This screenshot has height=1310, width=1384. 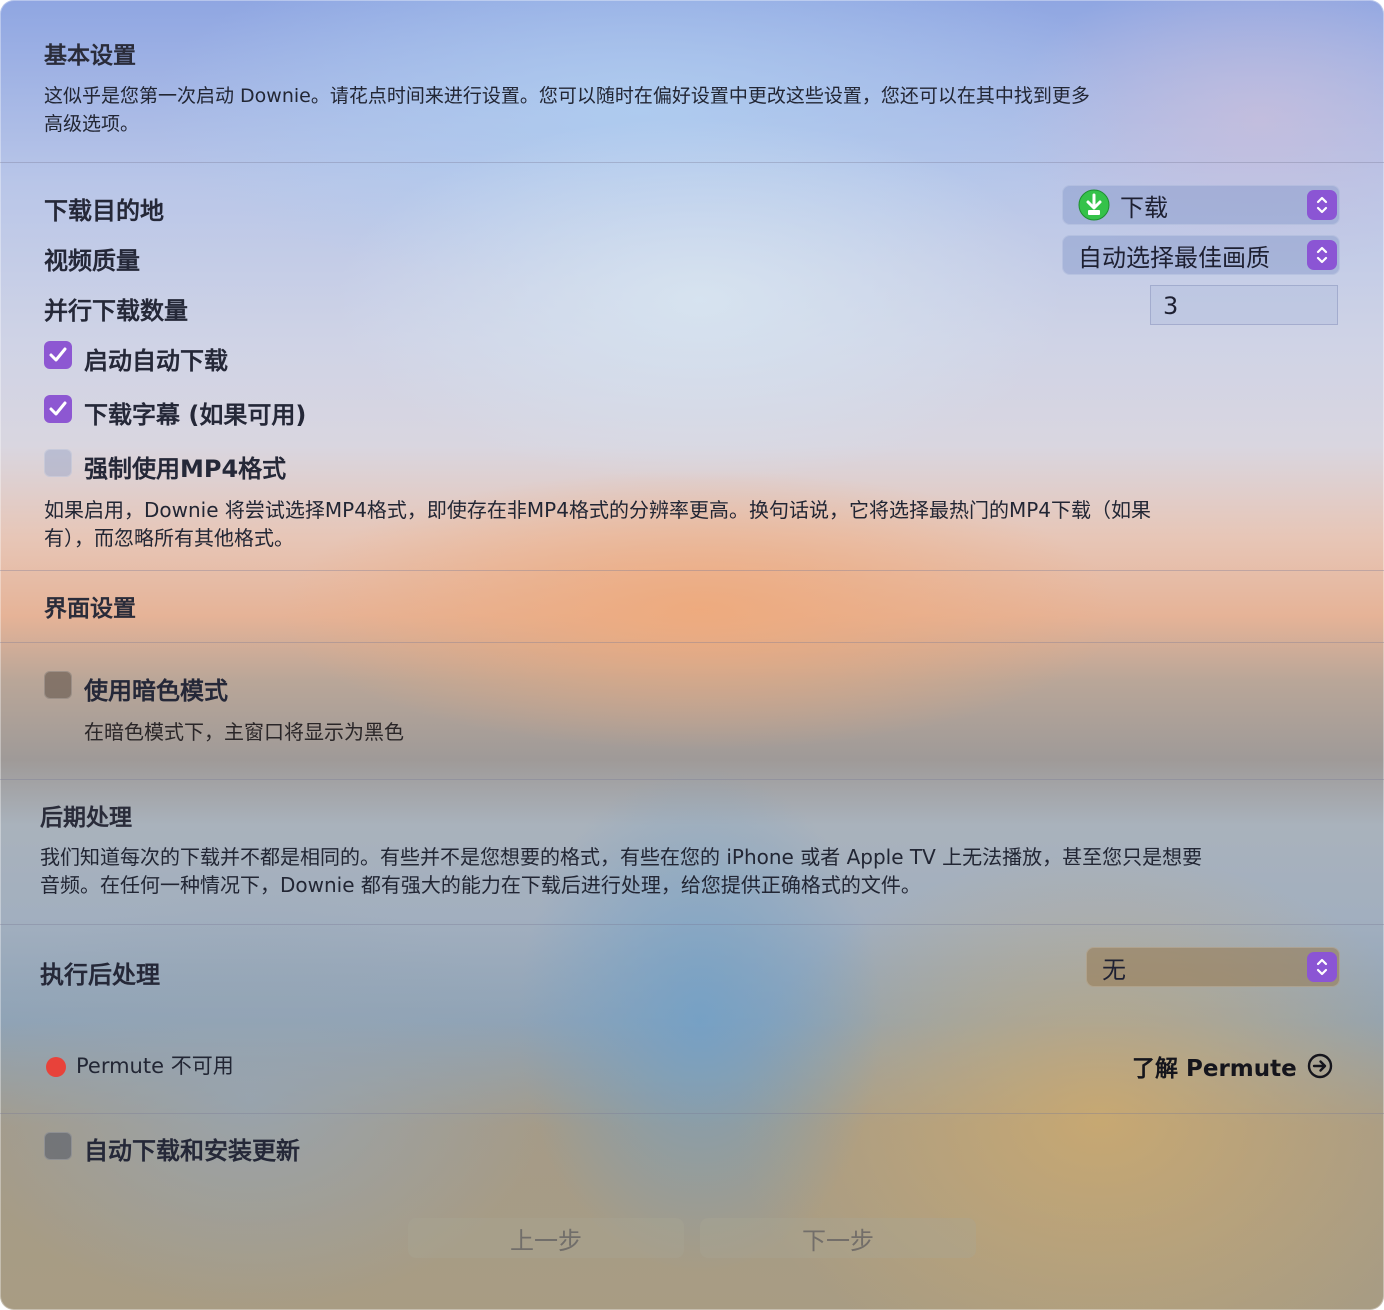 I want to click on run-postprocess-label: 执行后处理, so click(x=100, y=975).